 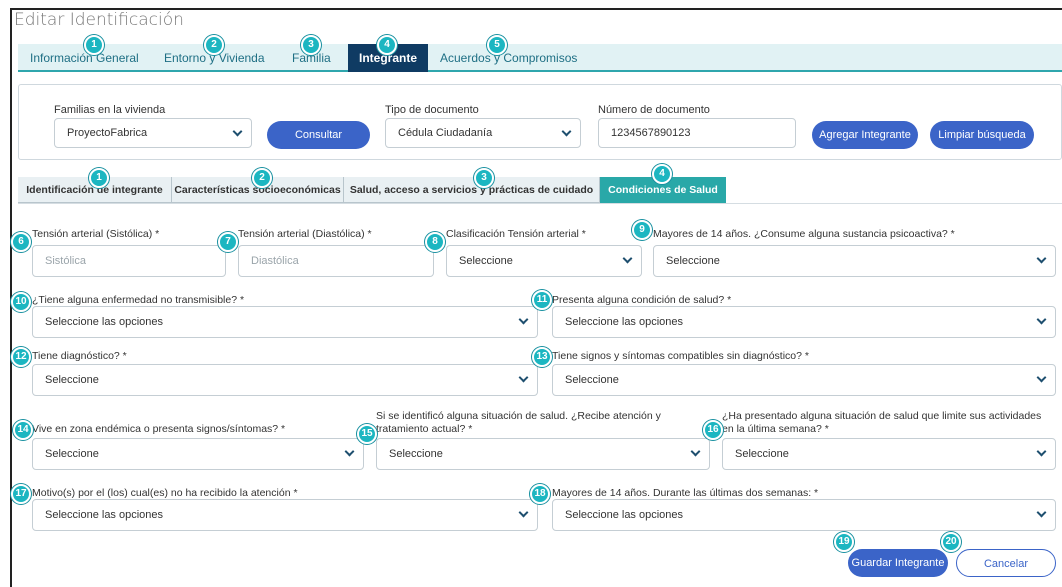 What do you see at coordinates (104, 515) in the screenshot?
I see `motivos-value: Seleccione las opciones` at bounding box center [104, 515].